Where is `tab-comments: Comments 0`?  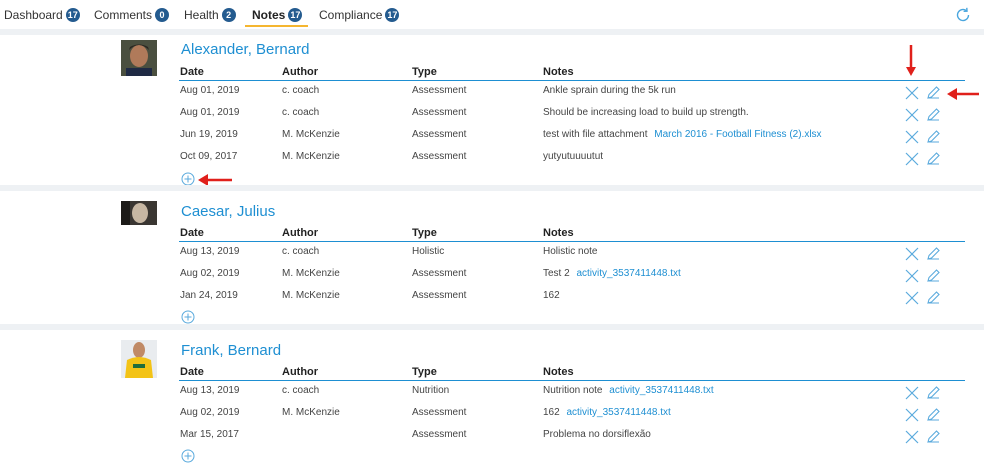
tab-comments: Comments 0 is located at coordinates (132, 15).